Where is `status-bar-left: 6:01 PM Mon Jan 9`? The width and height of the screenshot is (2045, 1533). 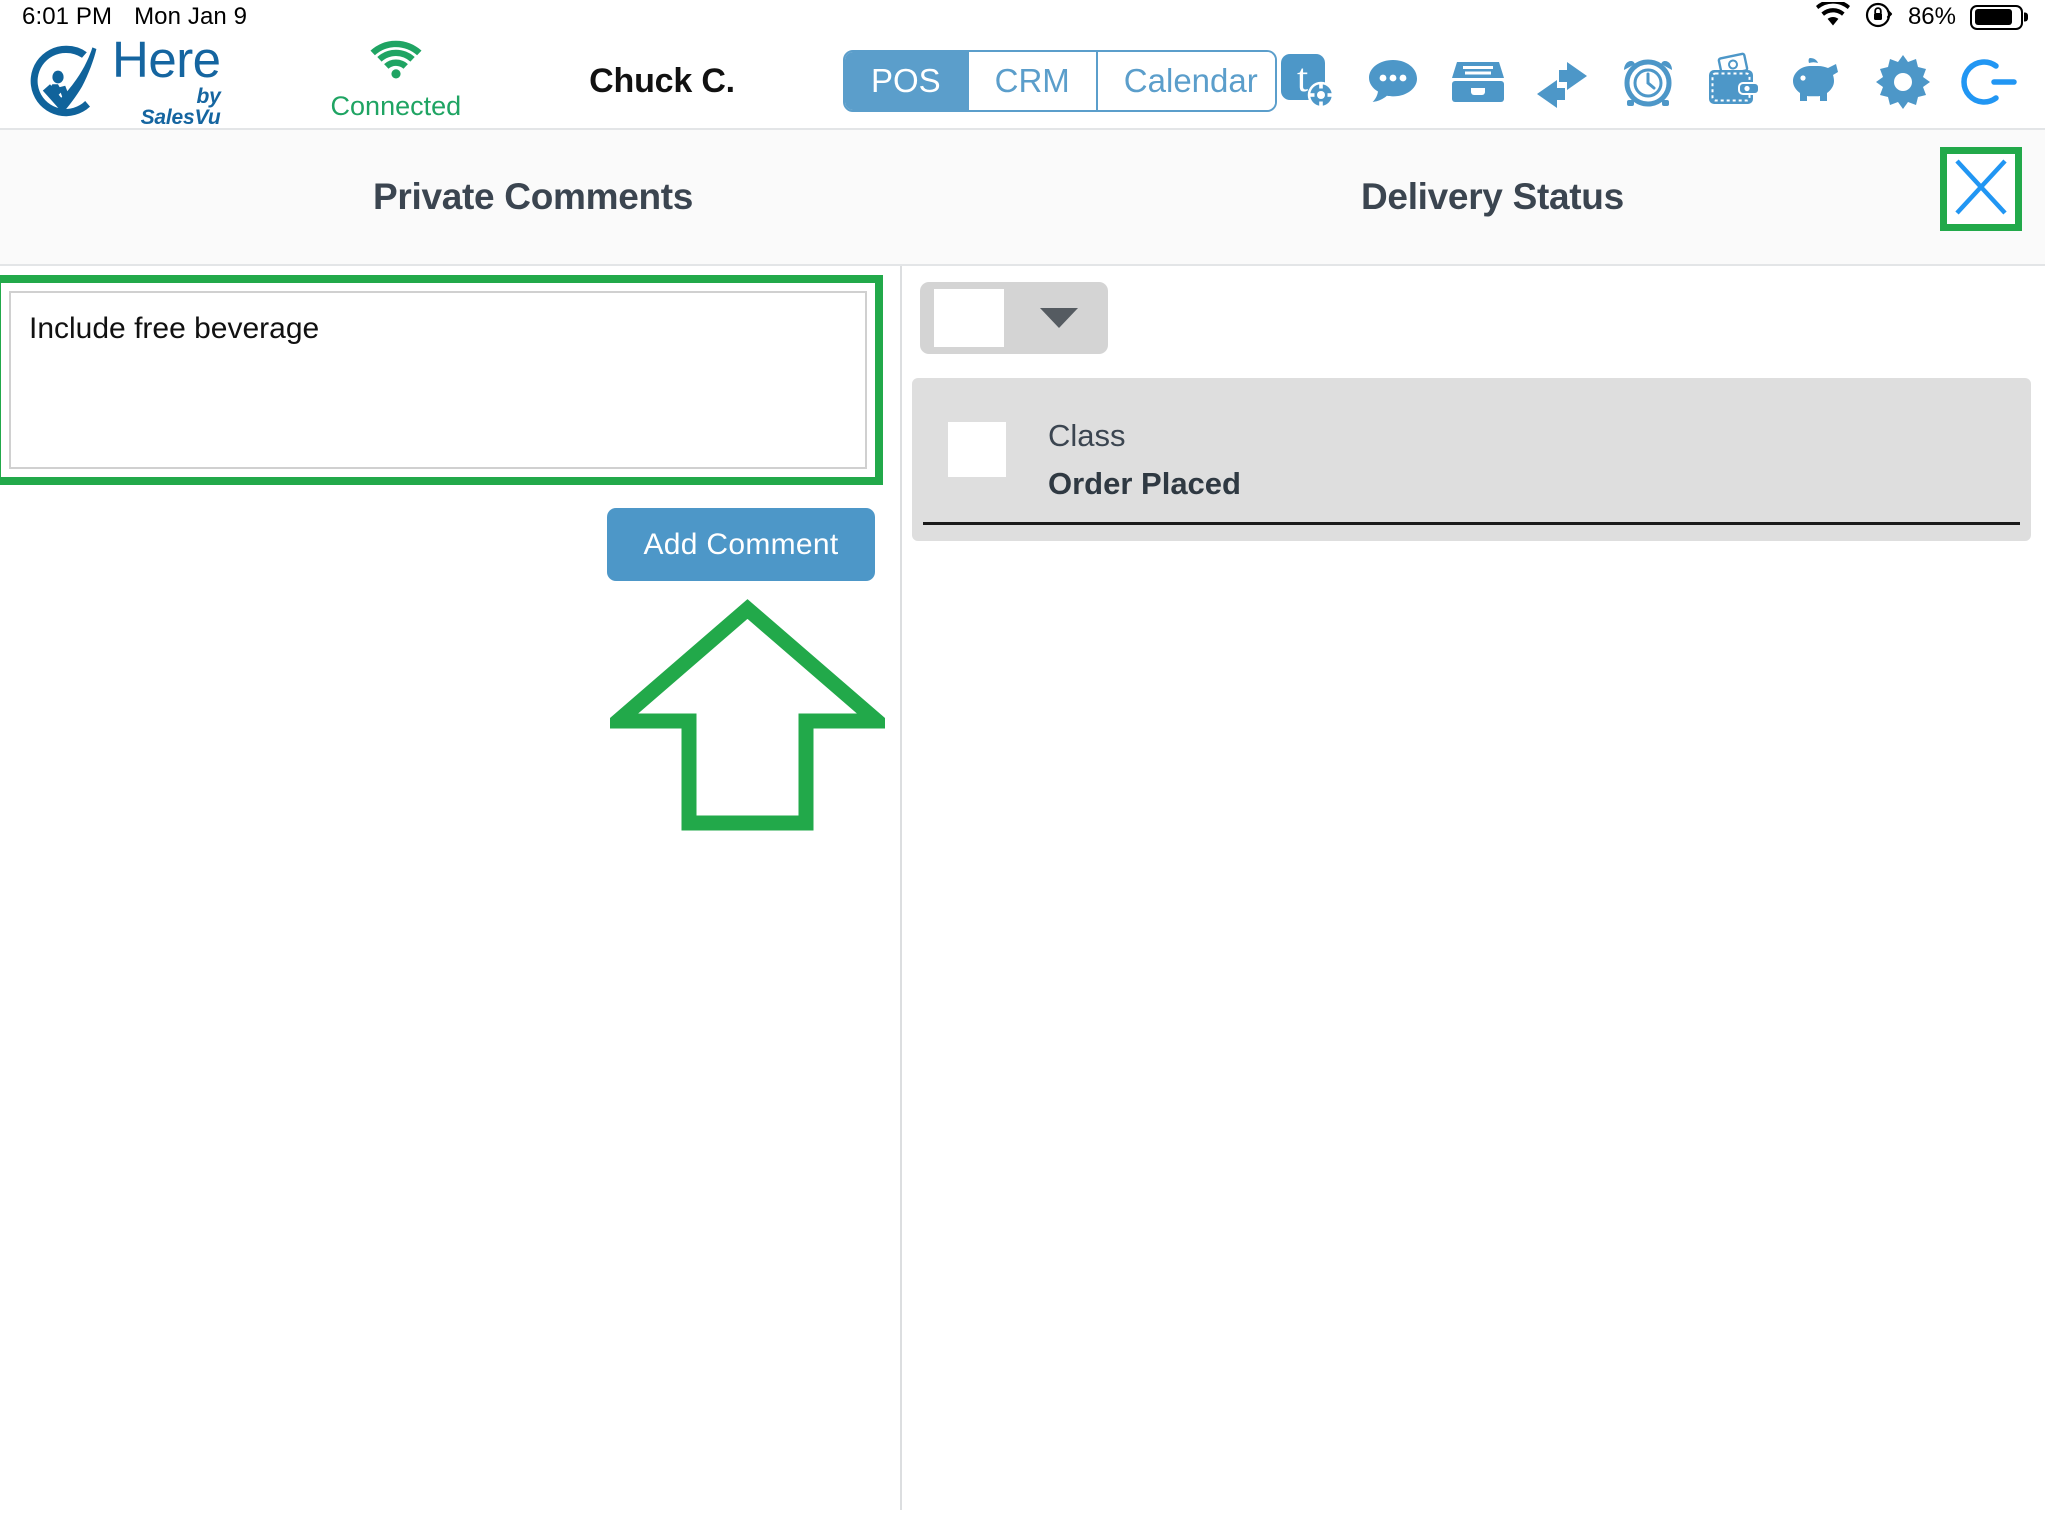
status-bar-left: 6:01 PM Mon Jan 9 is located at coordinates (134, 17).